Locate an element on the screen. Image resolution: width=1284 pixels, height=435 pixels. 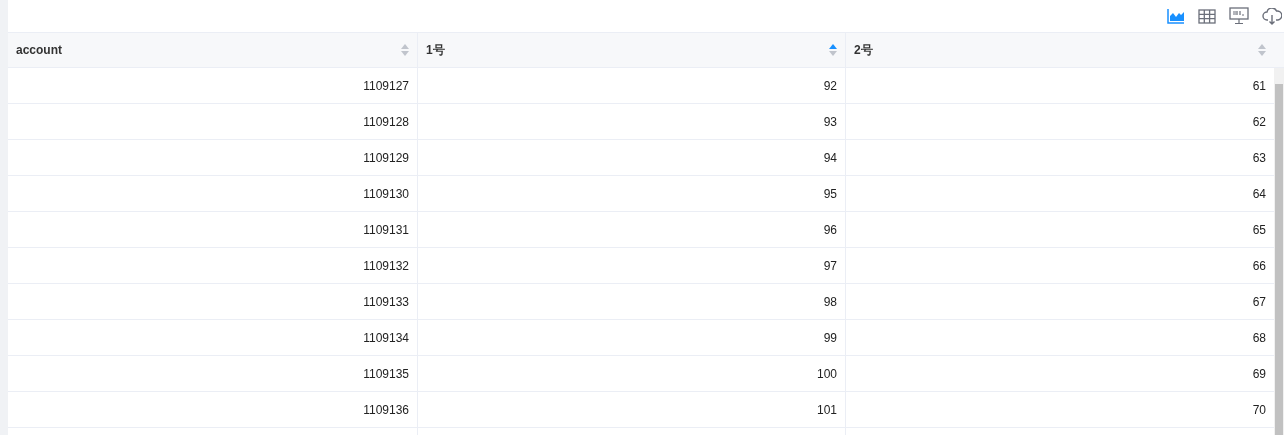
table-icon is located at coordinates (1207, 16).